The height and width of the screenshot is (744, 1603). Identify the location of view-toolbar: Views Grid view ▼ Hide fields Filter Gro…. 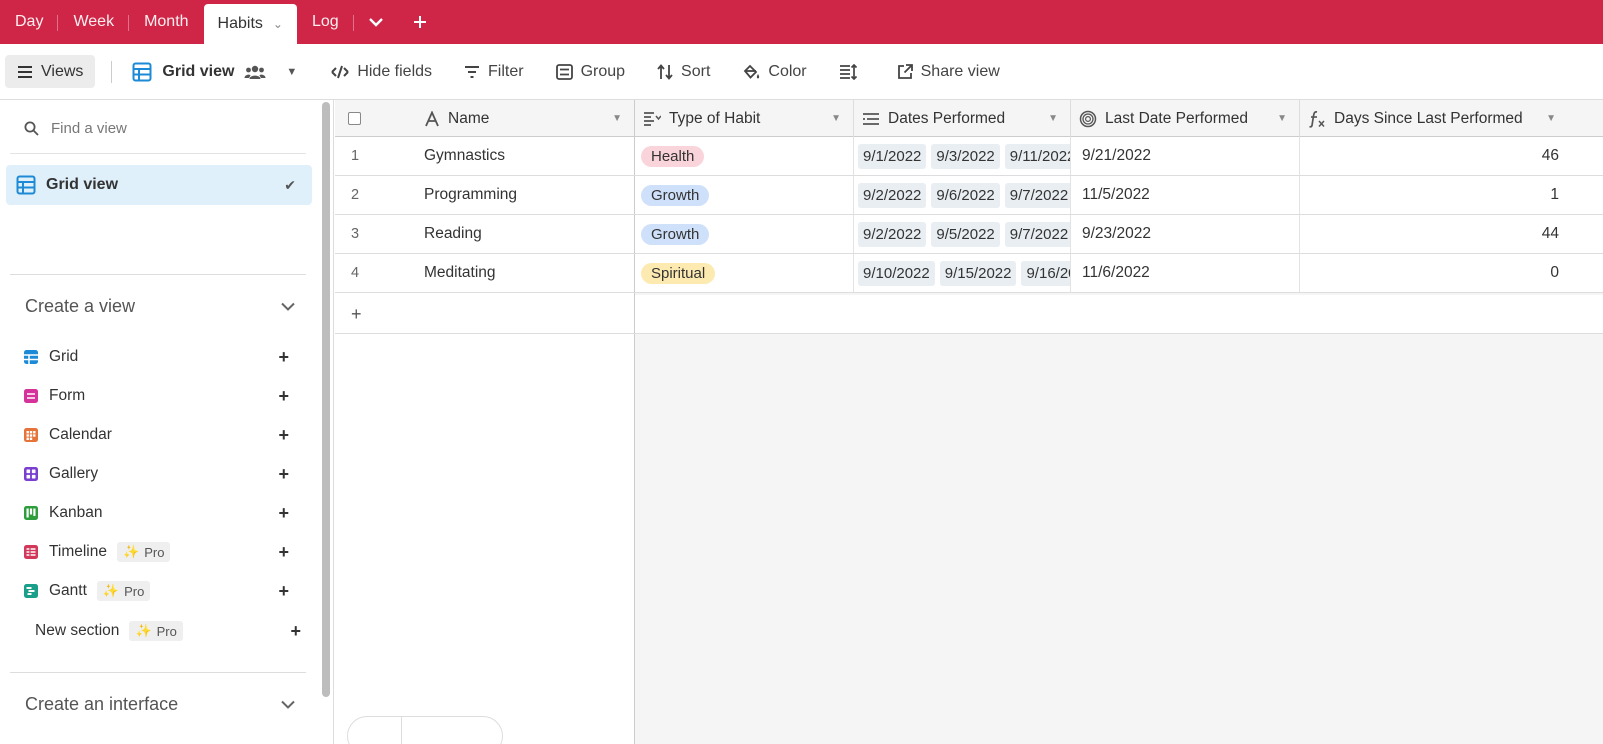
(801, 72).